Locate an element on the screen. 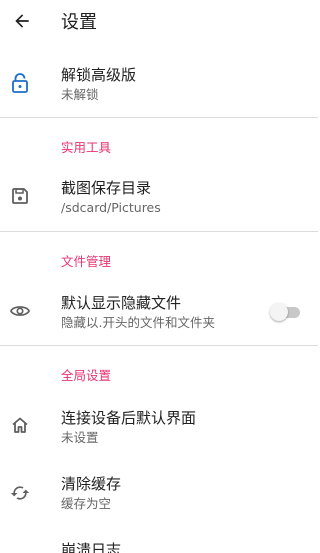  refresh-icon is located at coordinates (20, 493).